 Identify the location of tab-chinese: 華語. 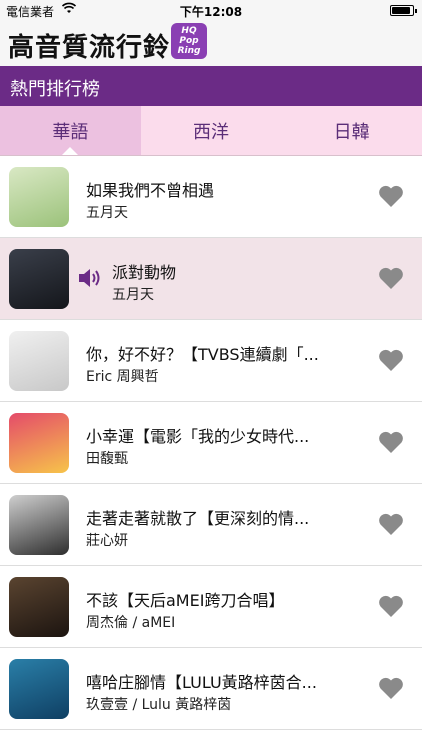
(70, 131).